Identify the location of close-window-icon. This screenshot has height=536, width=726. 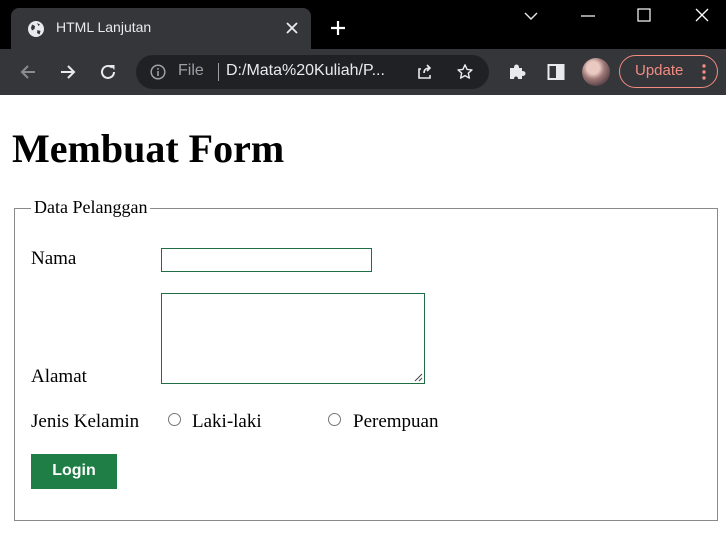
(702, 16).